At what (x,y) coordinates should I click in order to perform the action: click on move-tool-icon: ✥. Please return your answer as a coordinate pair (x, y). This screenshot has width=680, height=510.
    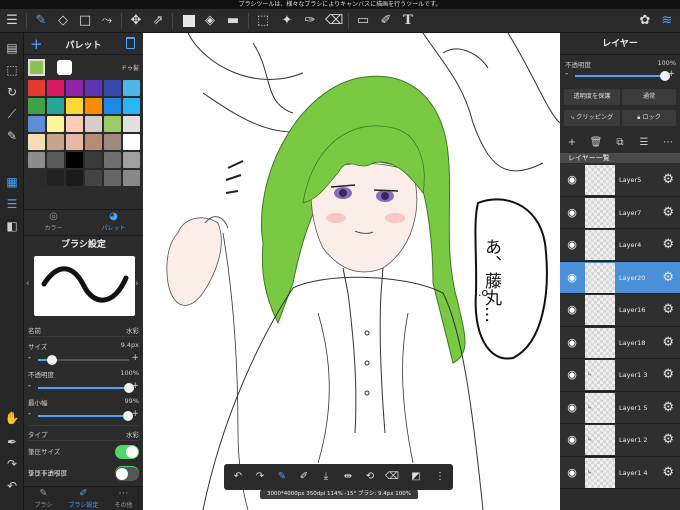
    Looking at the image, I should click on (136, 21).